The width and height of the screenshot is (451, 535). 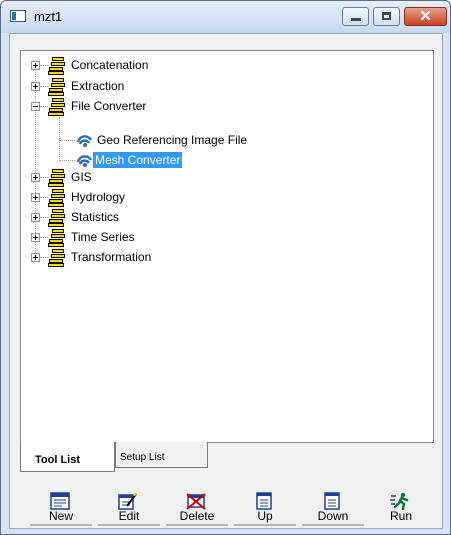 What do you see at coordinates (138, 160) in the screenshot?
I see `tree-item-label-selected: Mesh Converter` at bounding box center [138, 160].